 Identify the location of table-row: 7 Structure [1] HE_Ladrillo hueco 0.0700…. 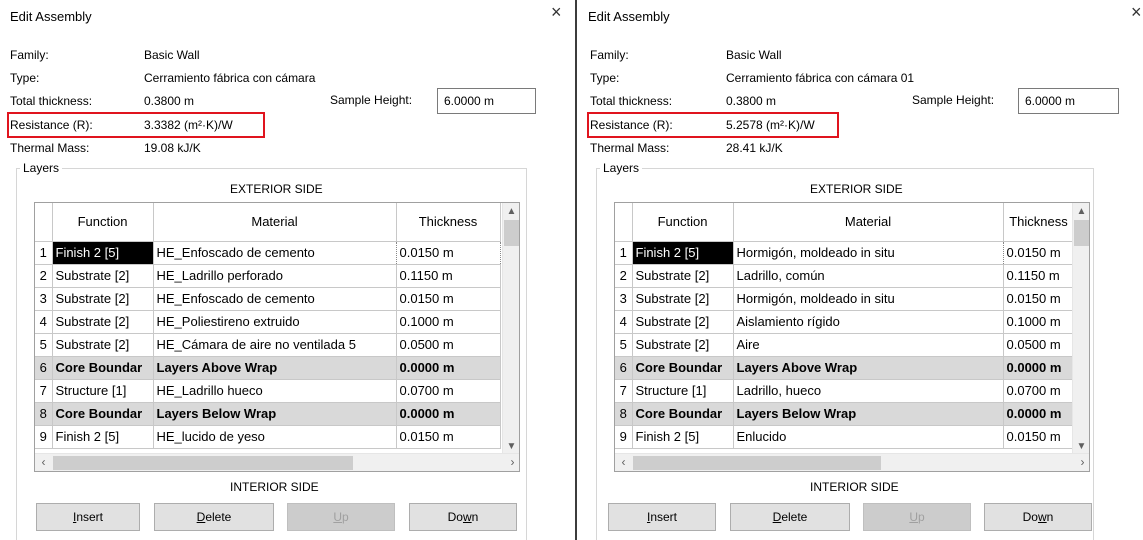
(268, 390).